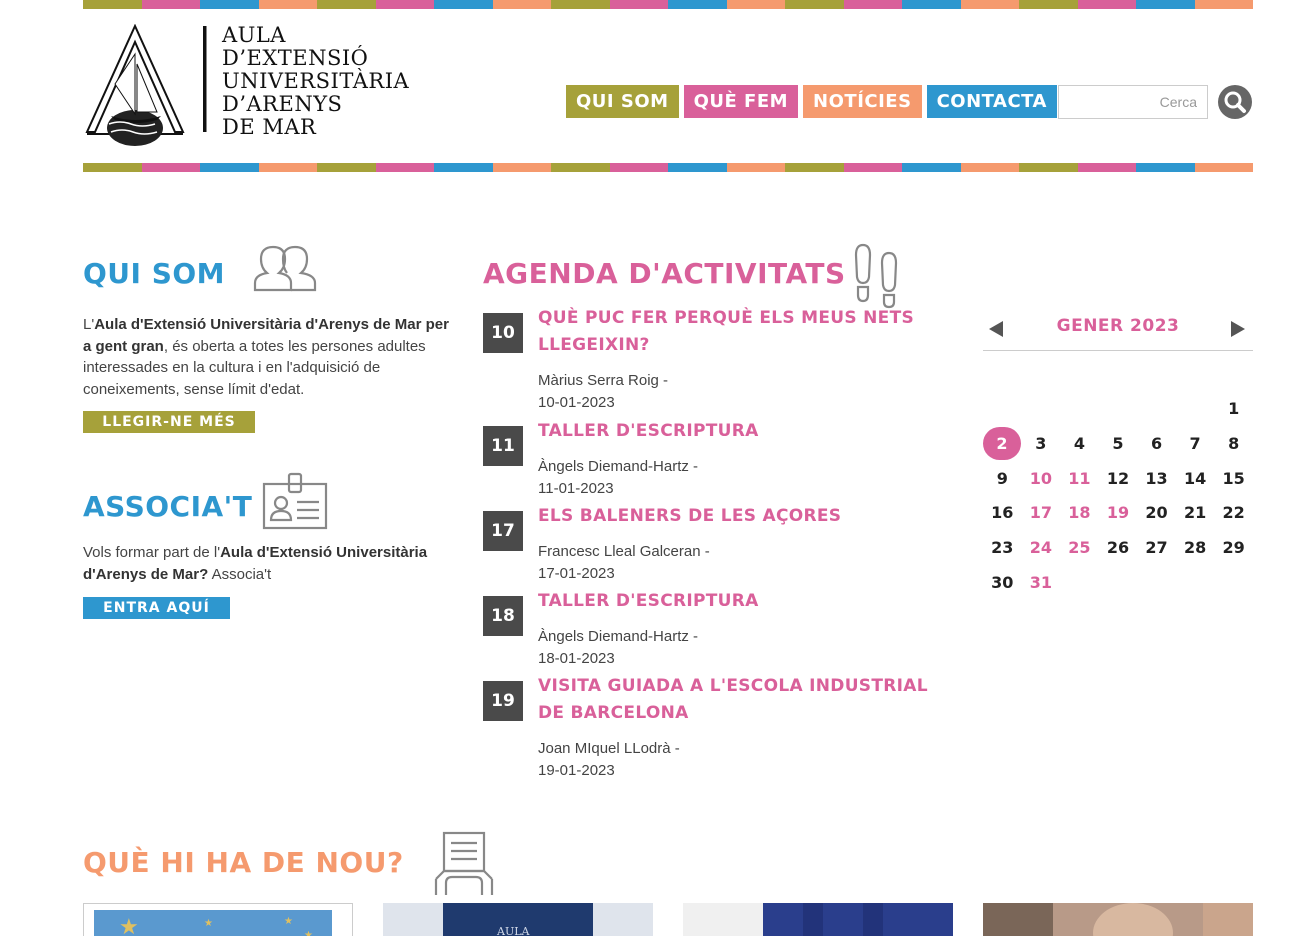 This screenshot has height=936, width=1304. What do you see at coordinates (1041, 443) in the screenshot?
I see `calendar-day: 3` at bounding box center [1041, 443].